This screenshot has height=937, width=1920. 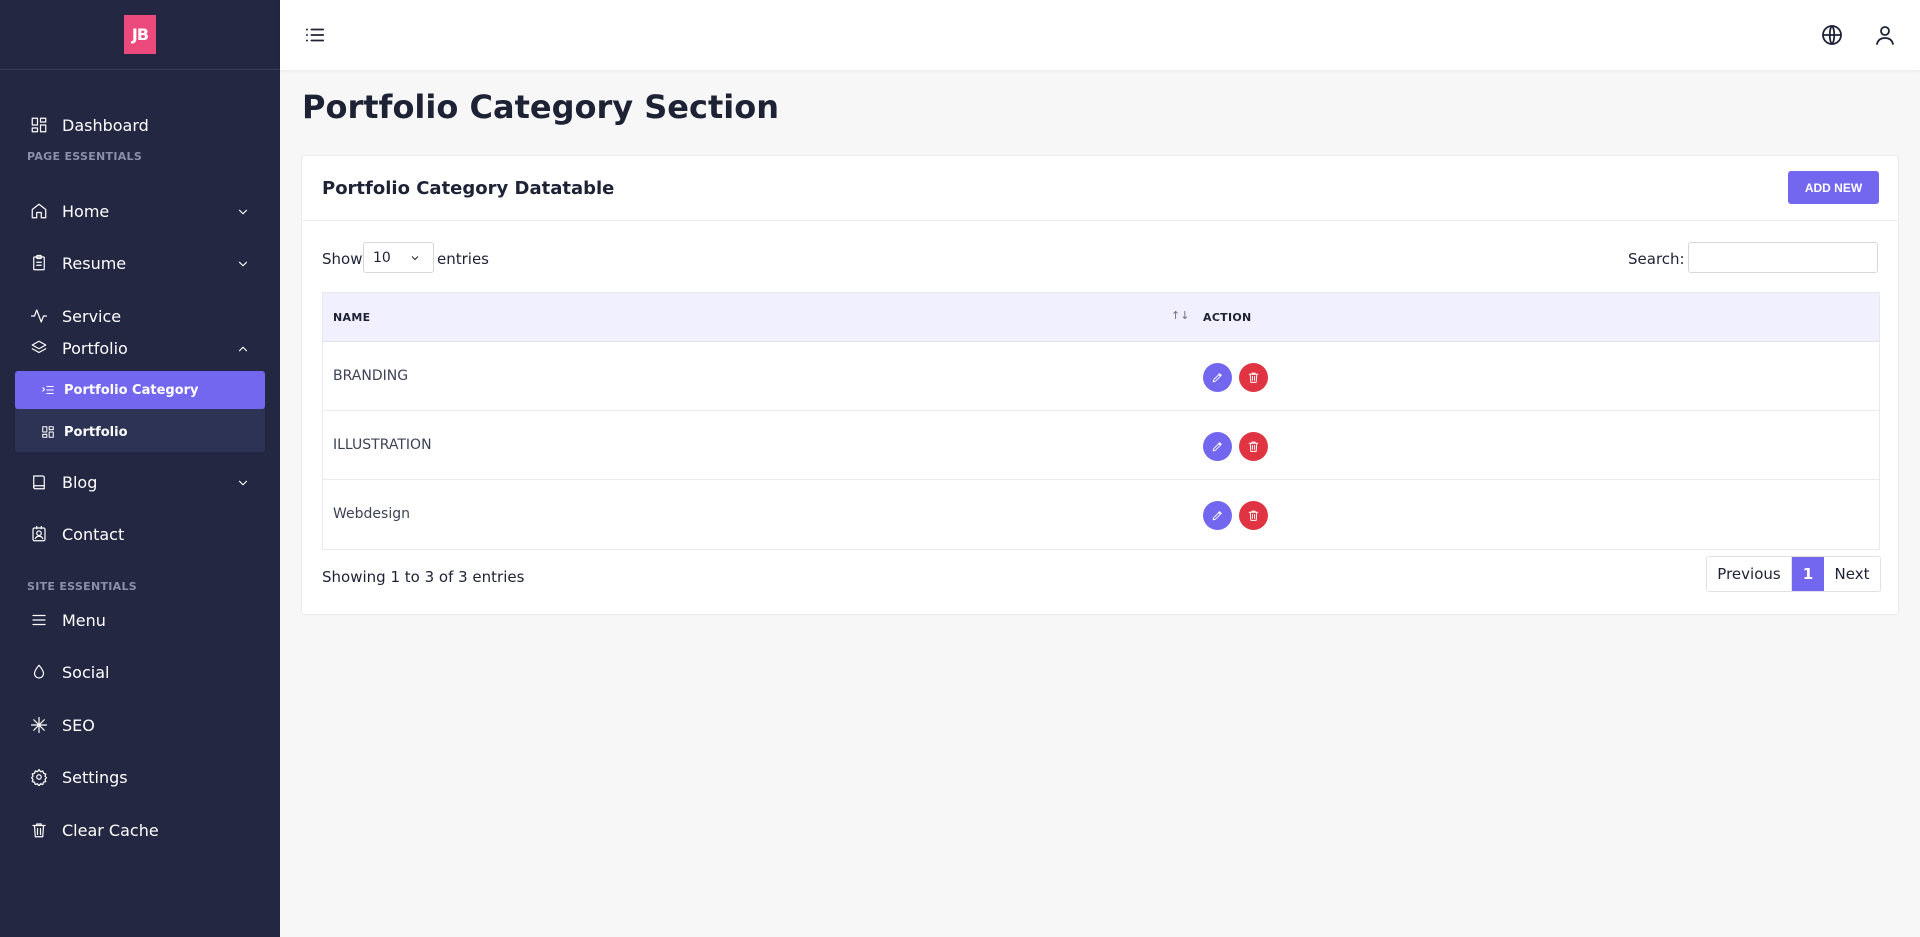 What do you see at coordinates (39, 482) in the screenshot?
I see `book-icon` at bounding box center [39, 482].